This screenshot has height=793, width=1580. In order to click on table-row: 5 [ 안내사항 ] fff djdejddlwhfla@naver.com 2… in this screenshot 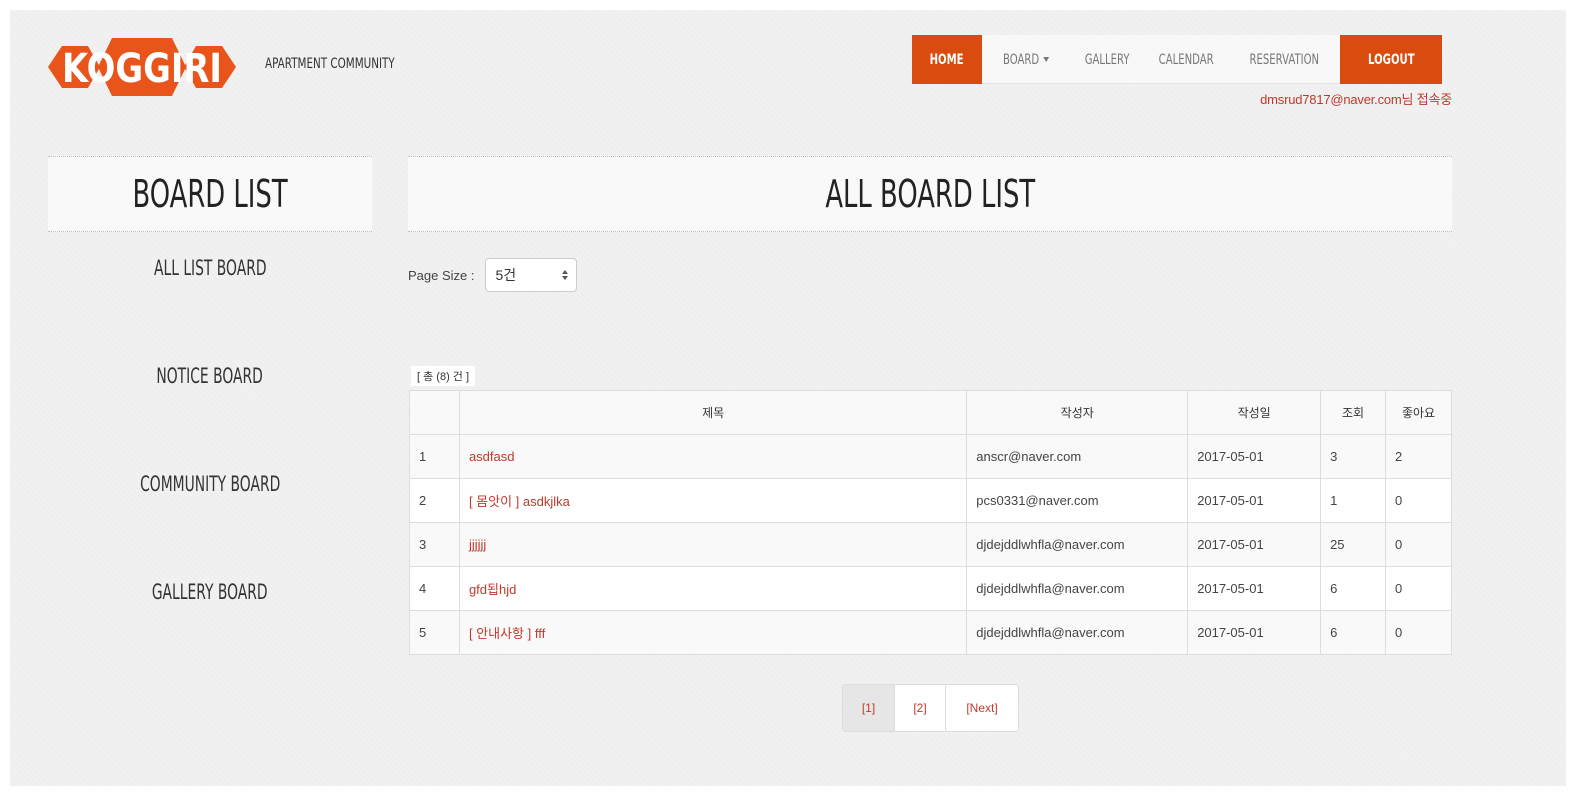, I will do `click(930, 632)`.